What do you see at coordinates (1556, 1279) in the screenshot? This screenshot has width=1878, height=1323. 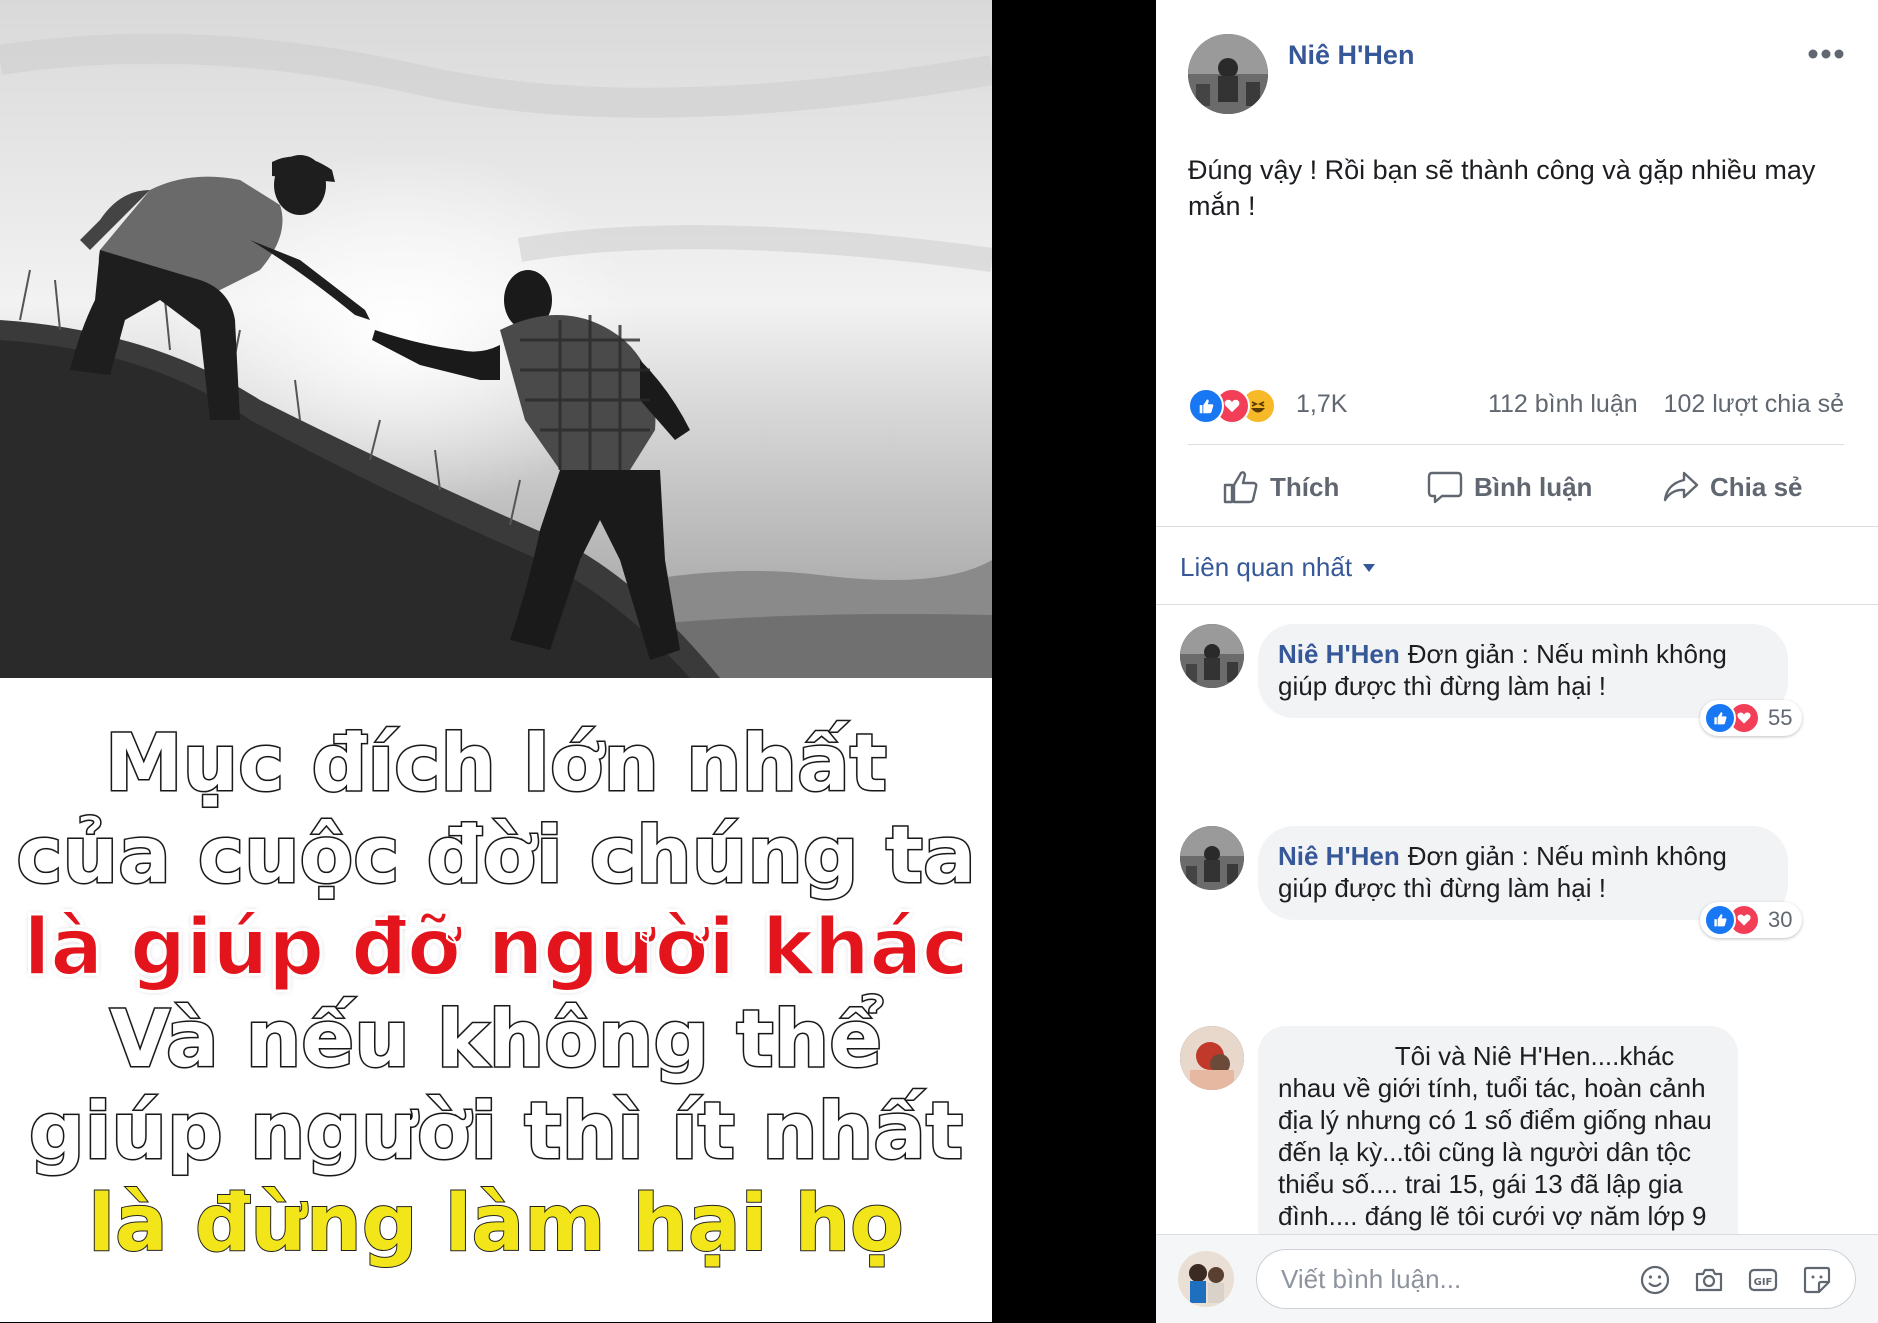 I see `comment-input: Viết bình luận... GIF` at bounding box center [1556, 1279].